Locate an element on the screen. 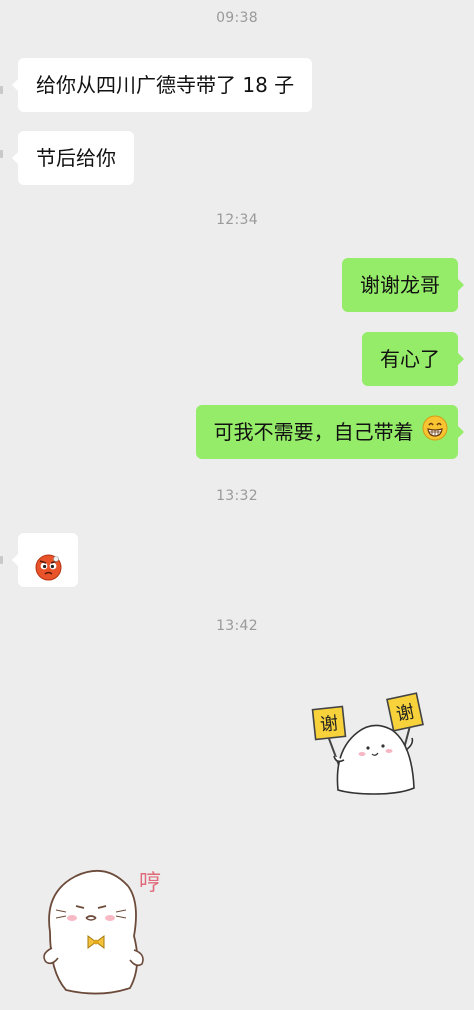 The width and height of the screenshot is (474, 1010). timestamp: 13:42 is located at coordinates (237, 626).